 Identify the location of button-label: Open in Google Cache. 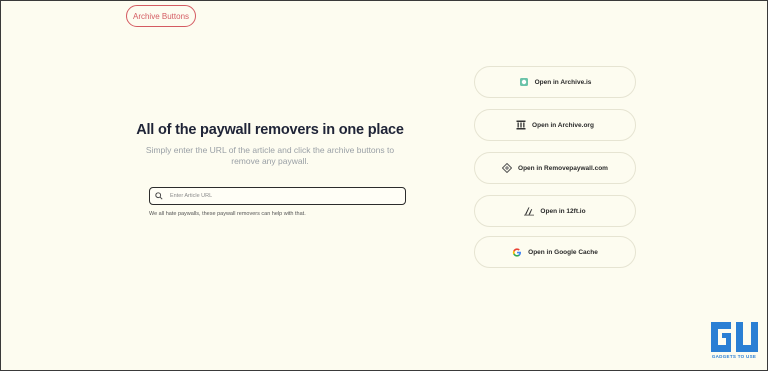
(563, 252).